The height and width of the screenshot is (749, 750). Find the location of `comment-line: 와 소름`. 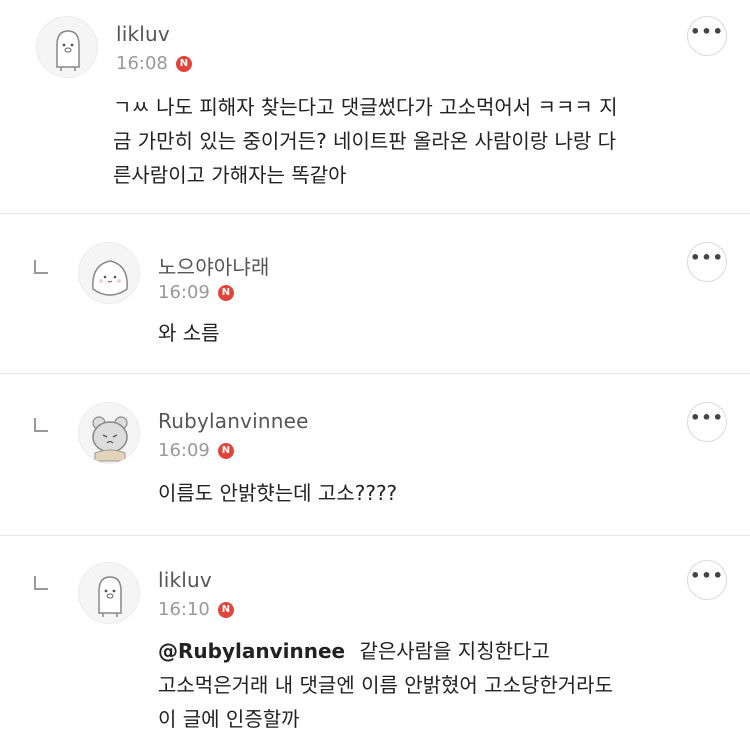

comment-line: 와 소름 is located at coordinates (189, 333).